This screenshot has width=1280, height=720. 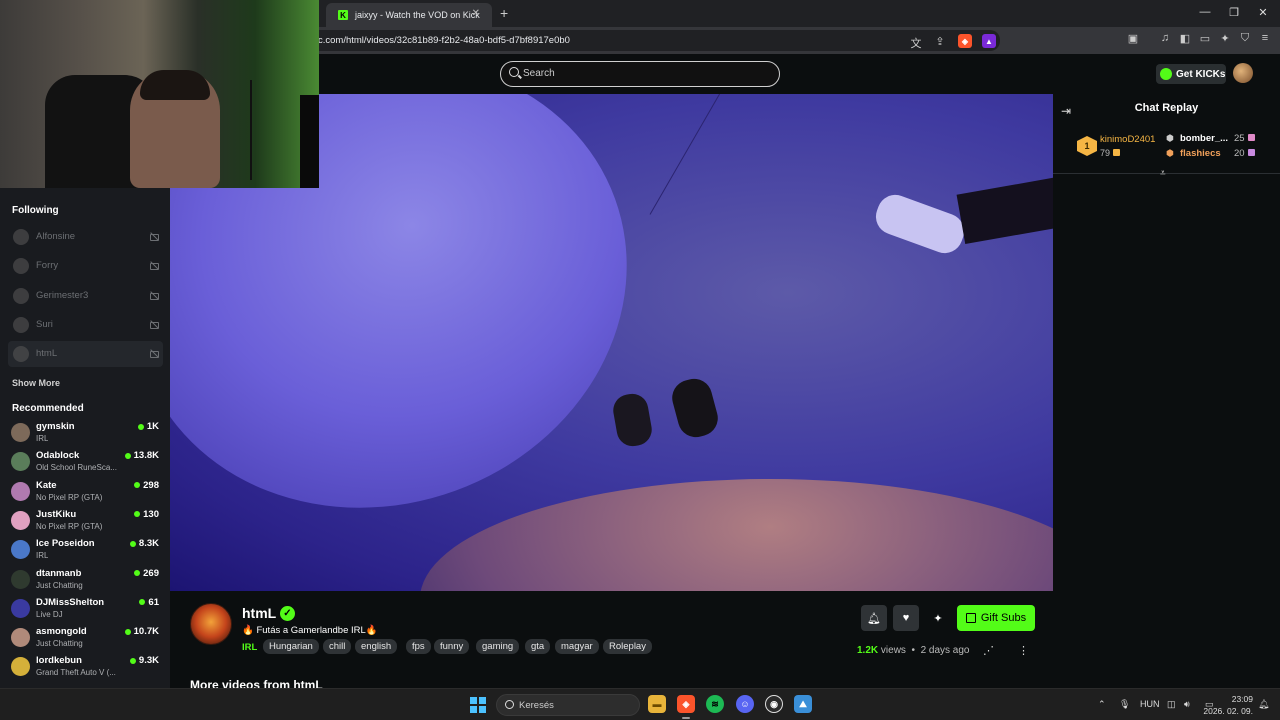 What do you see at coordinates (498, 646) in the screenshot?
I see `tag: gaming` at bounding box center [498, 646].